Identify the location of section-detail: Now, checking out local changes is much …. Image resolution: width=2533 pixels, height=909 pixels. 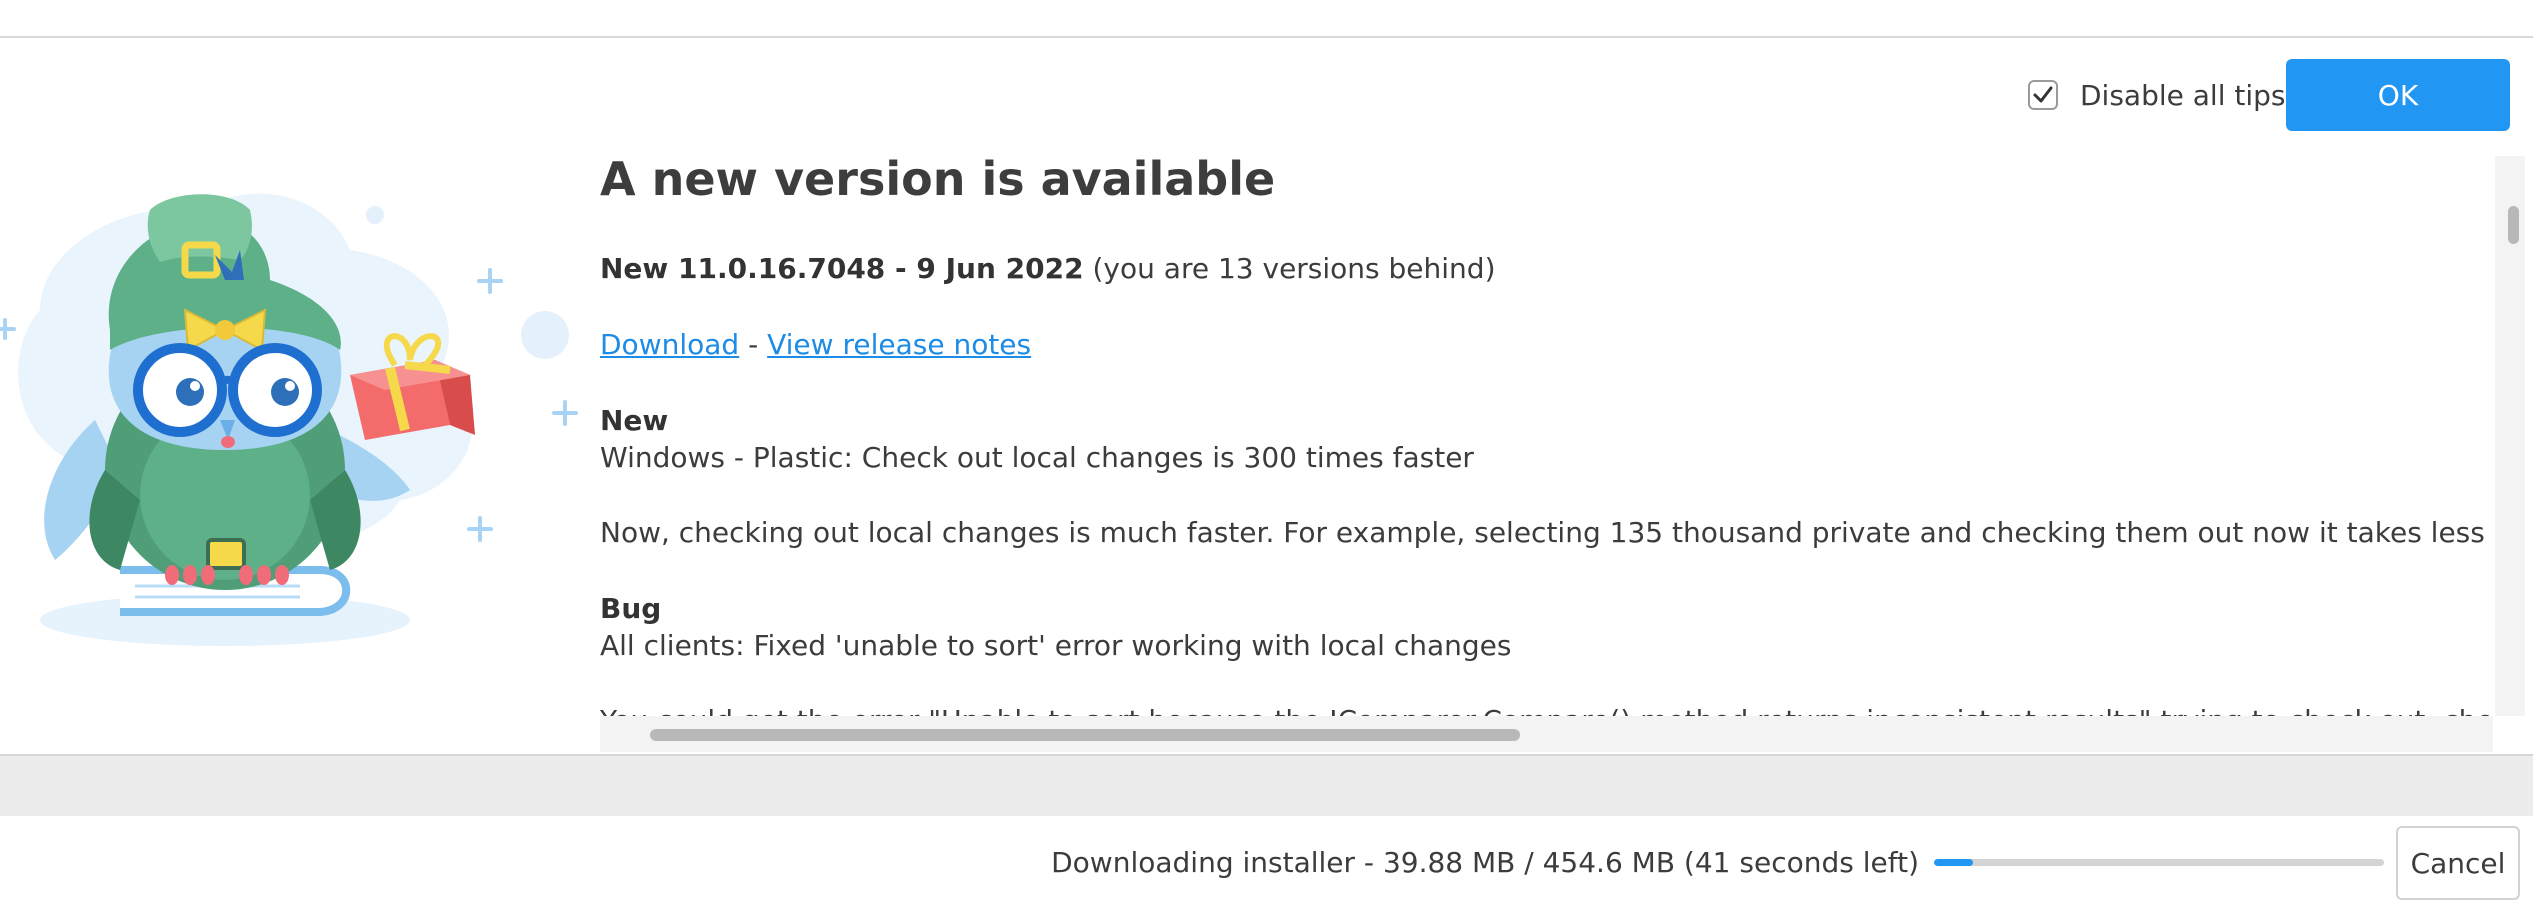
(1546, 532).